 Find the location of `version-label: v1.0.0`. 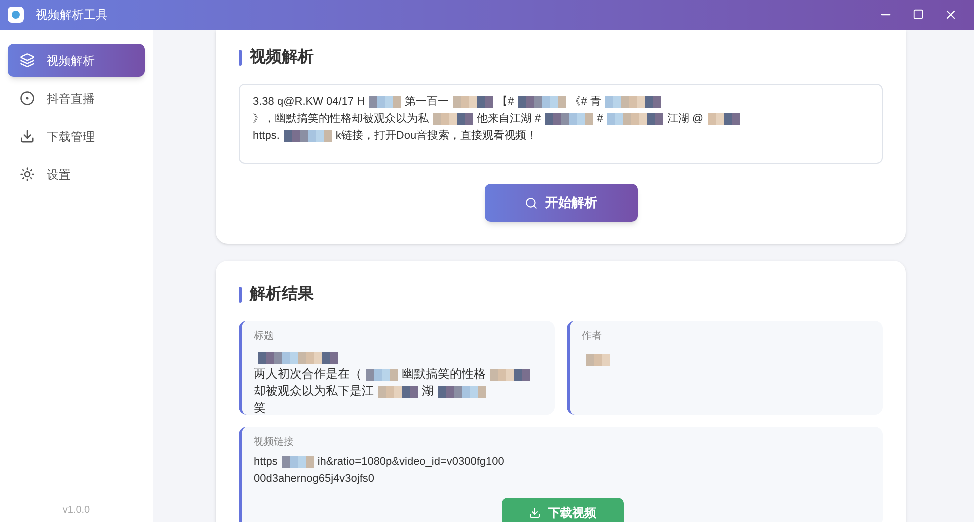

version-label: v1.0.0 is located at coordinates (77, 511).